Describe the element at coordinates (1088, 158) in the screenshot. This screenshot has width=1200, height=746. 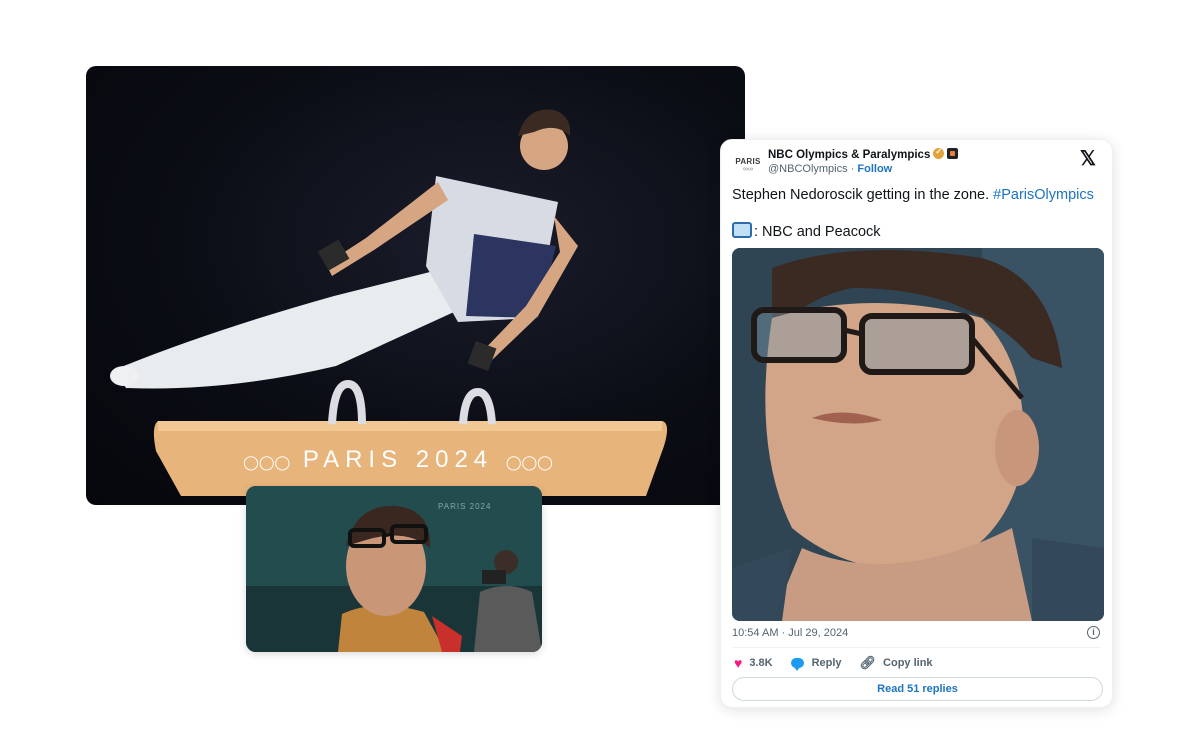
I see `x-logo-icon: 𝕏` at that location.